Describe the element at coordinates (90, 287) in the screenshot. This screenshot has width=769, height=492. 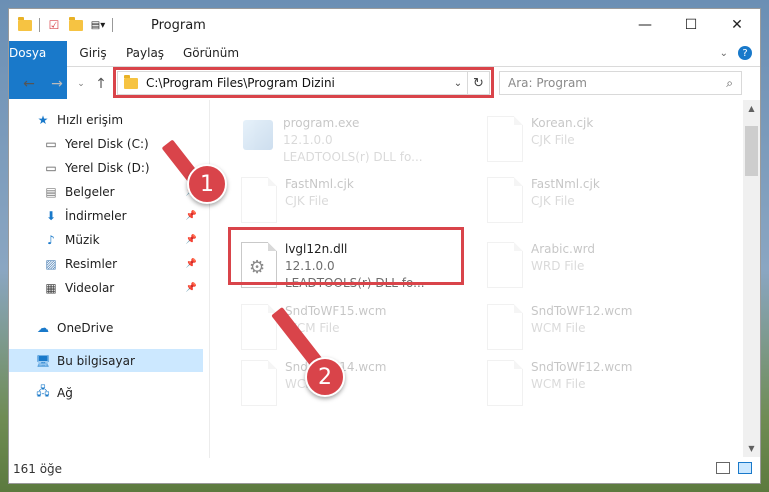
I see `sidebar-item-label: Videolar` at that location.